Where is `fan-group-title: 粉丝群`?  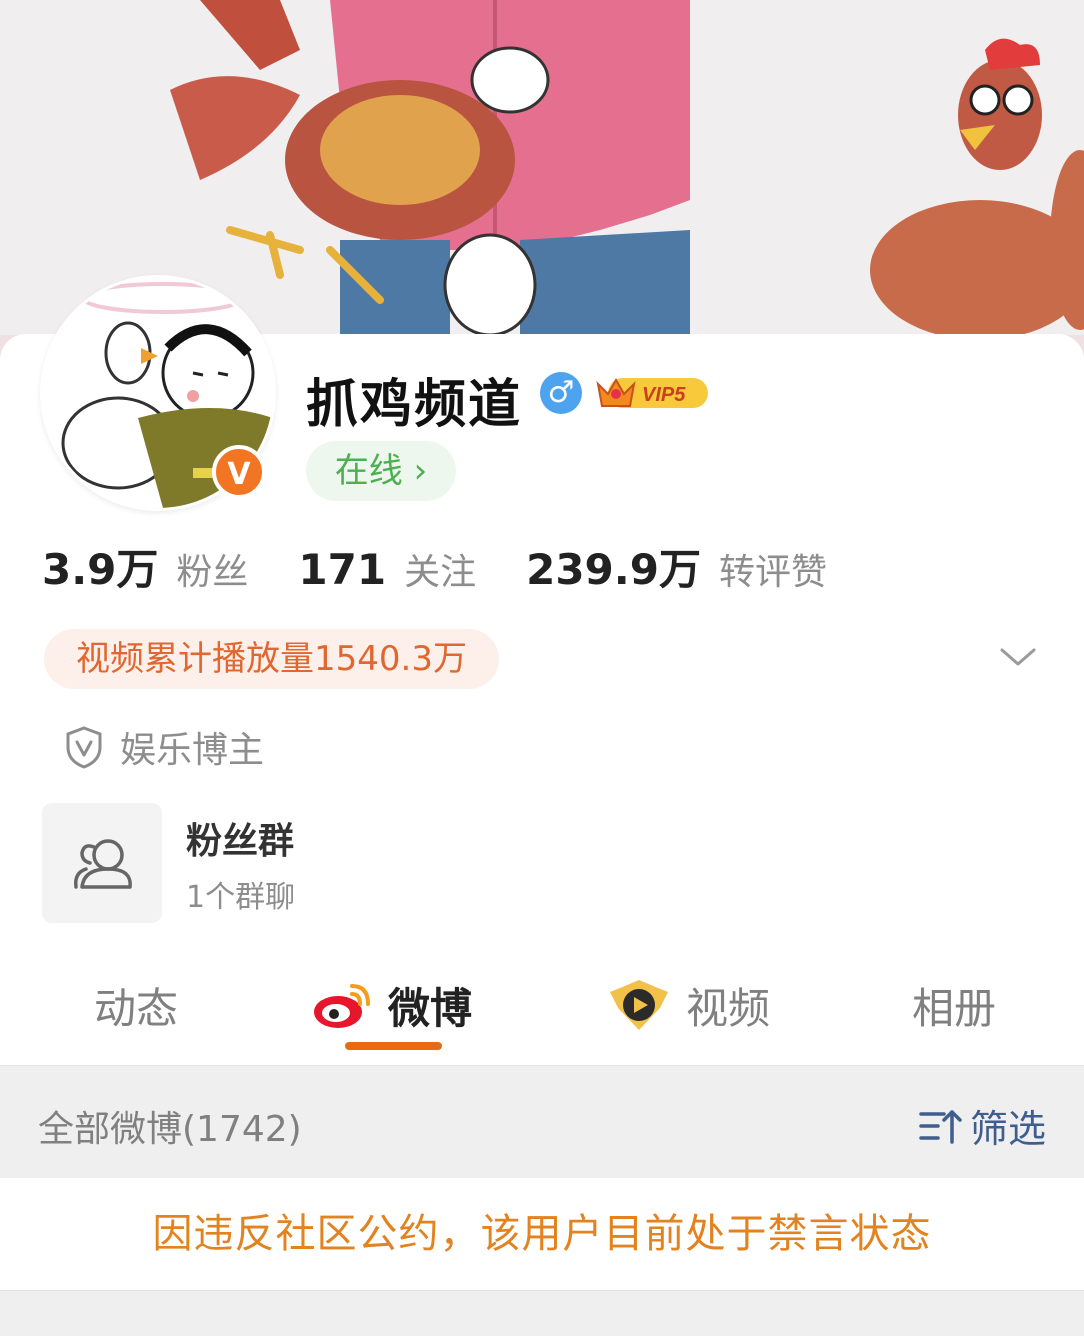 fan-group-title: 粉丝群 is located at coordinates (240, 838).